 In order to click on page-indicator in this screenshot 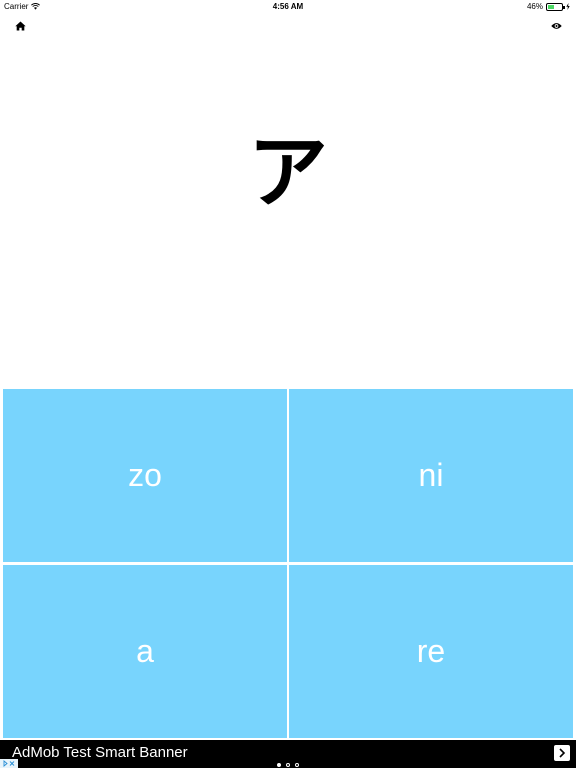, I will do `click(288, 765)`.